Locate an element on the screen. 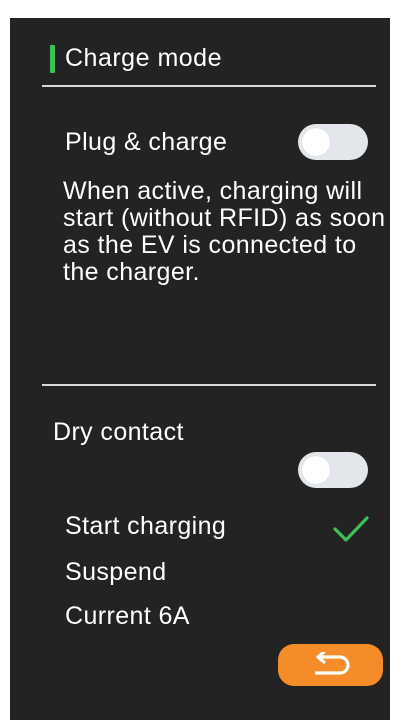 The image size is (405, 720). option-suspend: Suspend is located at coordinates (116, 572).